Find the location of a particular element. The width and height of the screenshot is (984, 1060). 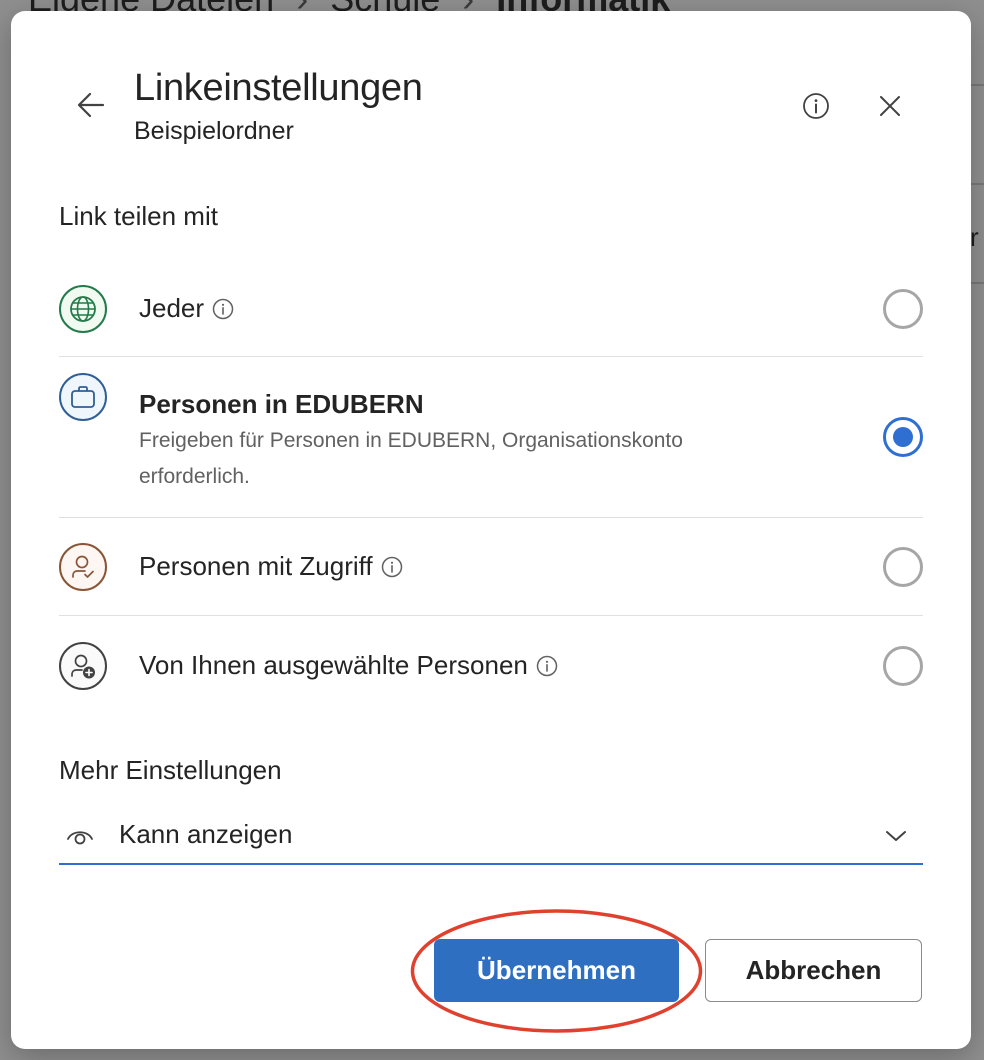

option-label-text: Personen in EDUBERN is located at coordinates (281, 404).